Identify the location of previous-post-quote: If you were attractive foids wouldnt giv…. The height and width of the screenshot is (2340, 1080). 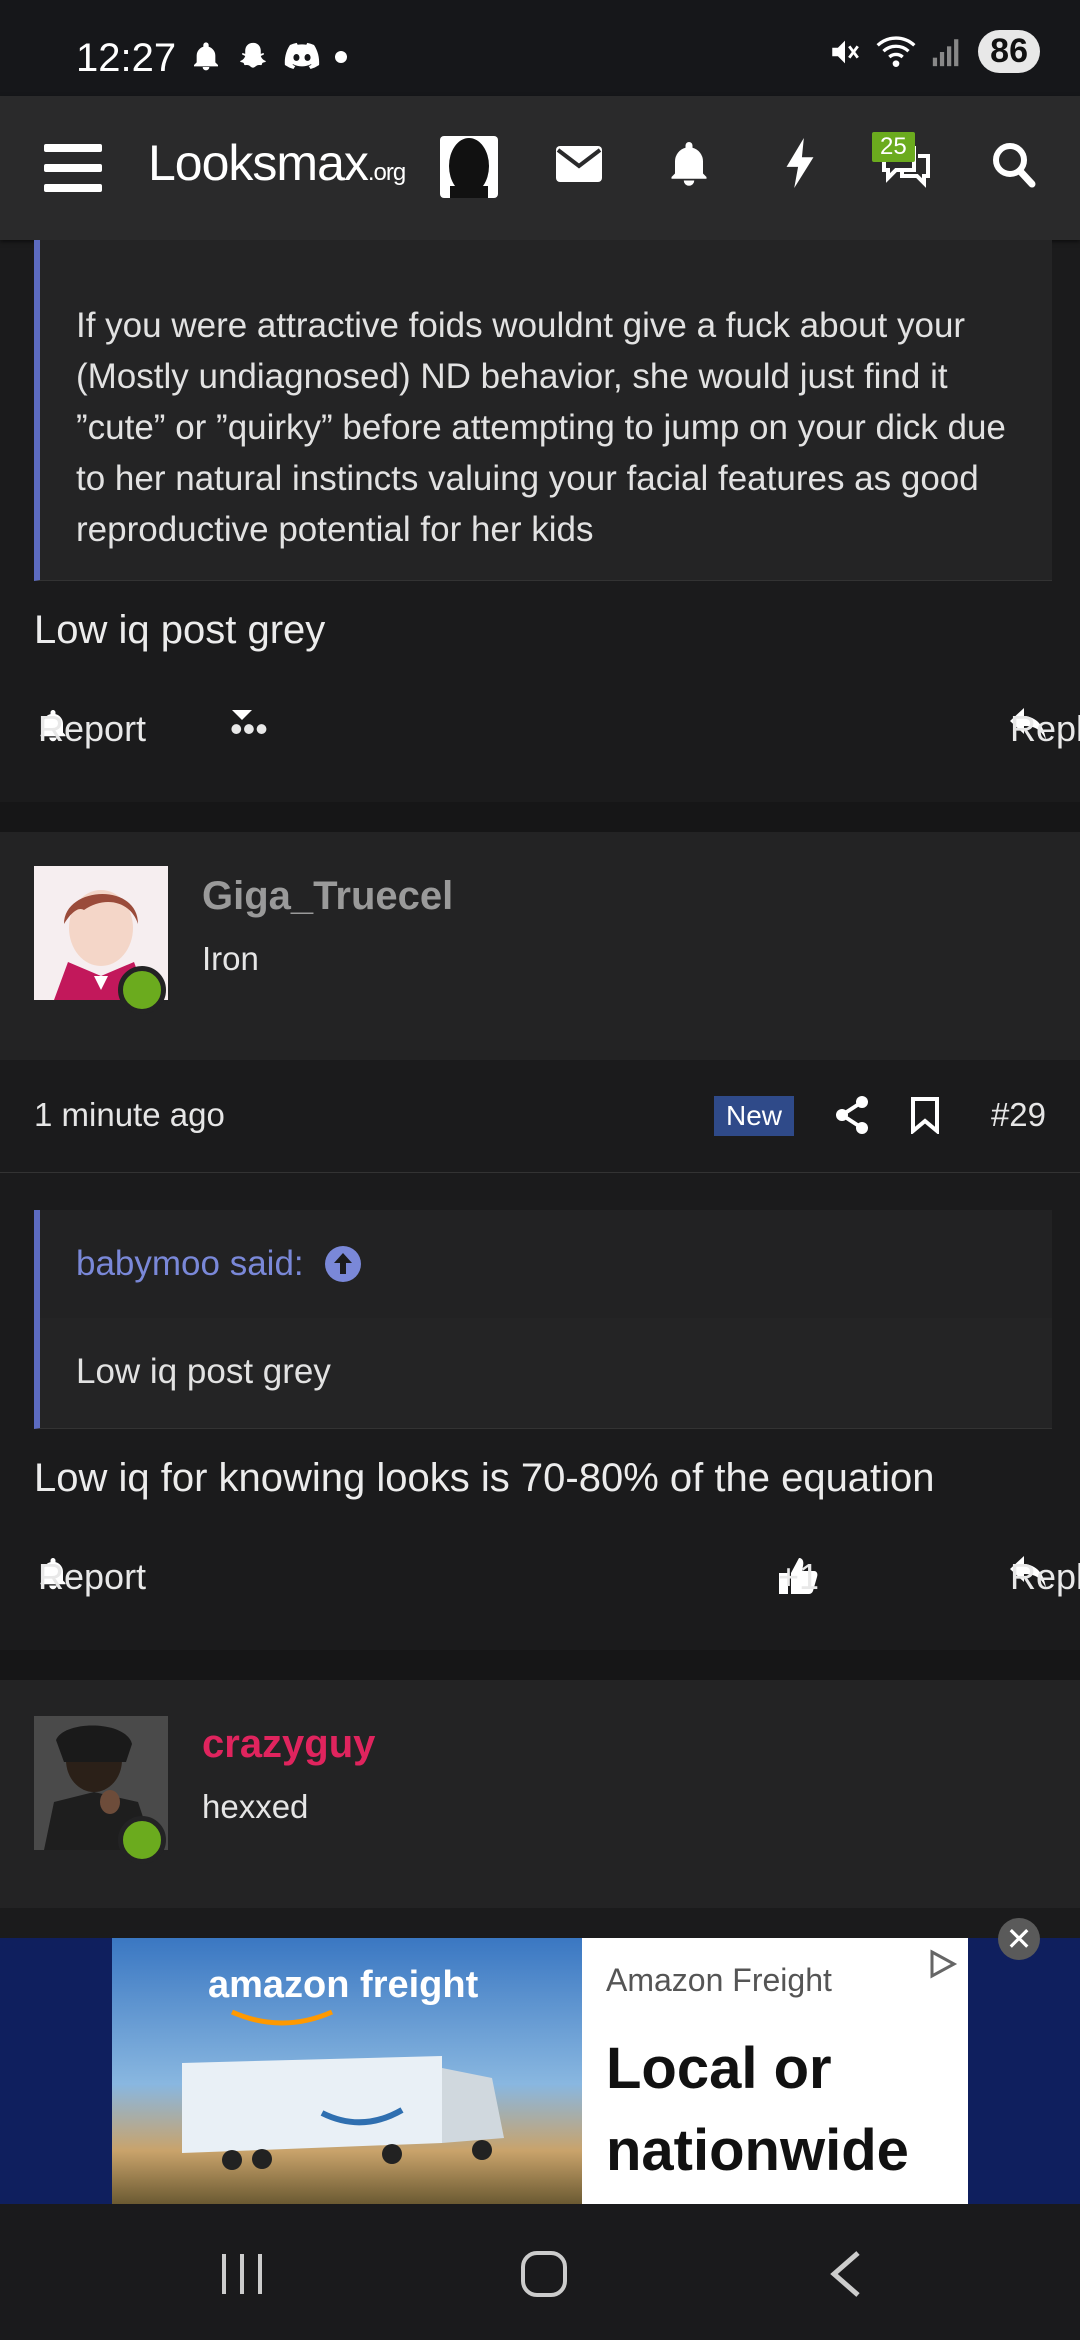
(543, 410).